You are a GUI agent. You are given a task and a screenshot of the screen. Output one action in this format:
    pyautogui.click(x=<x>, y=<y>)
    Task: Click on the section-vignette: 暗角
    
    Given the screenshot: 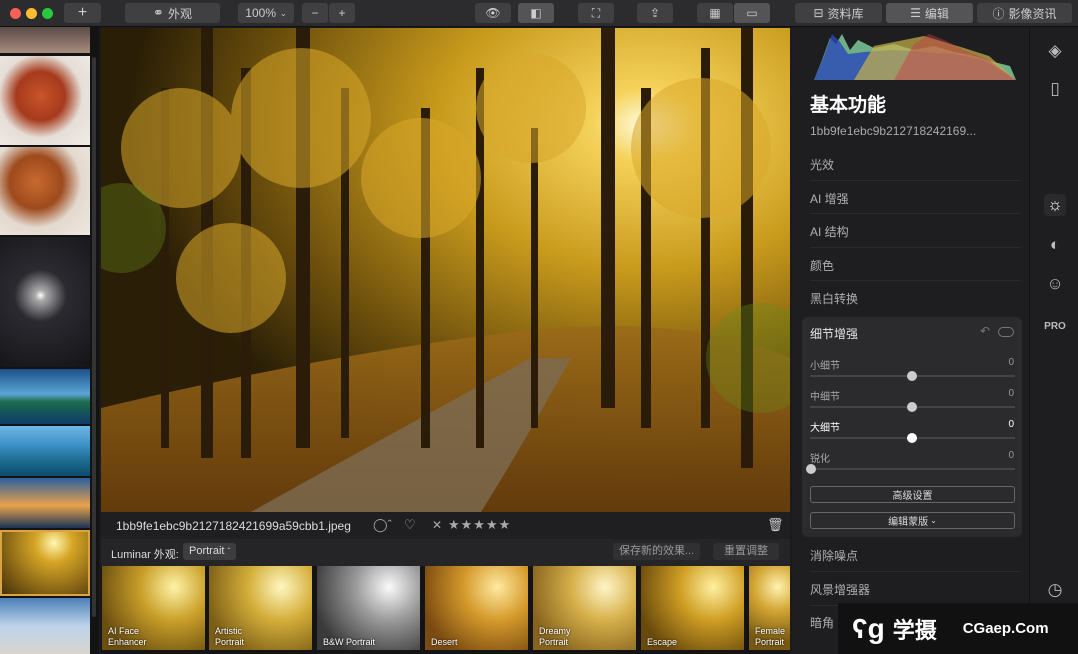 What is the action you would take?
    pyautogui.click(x=822, y=622)
    